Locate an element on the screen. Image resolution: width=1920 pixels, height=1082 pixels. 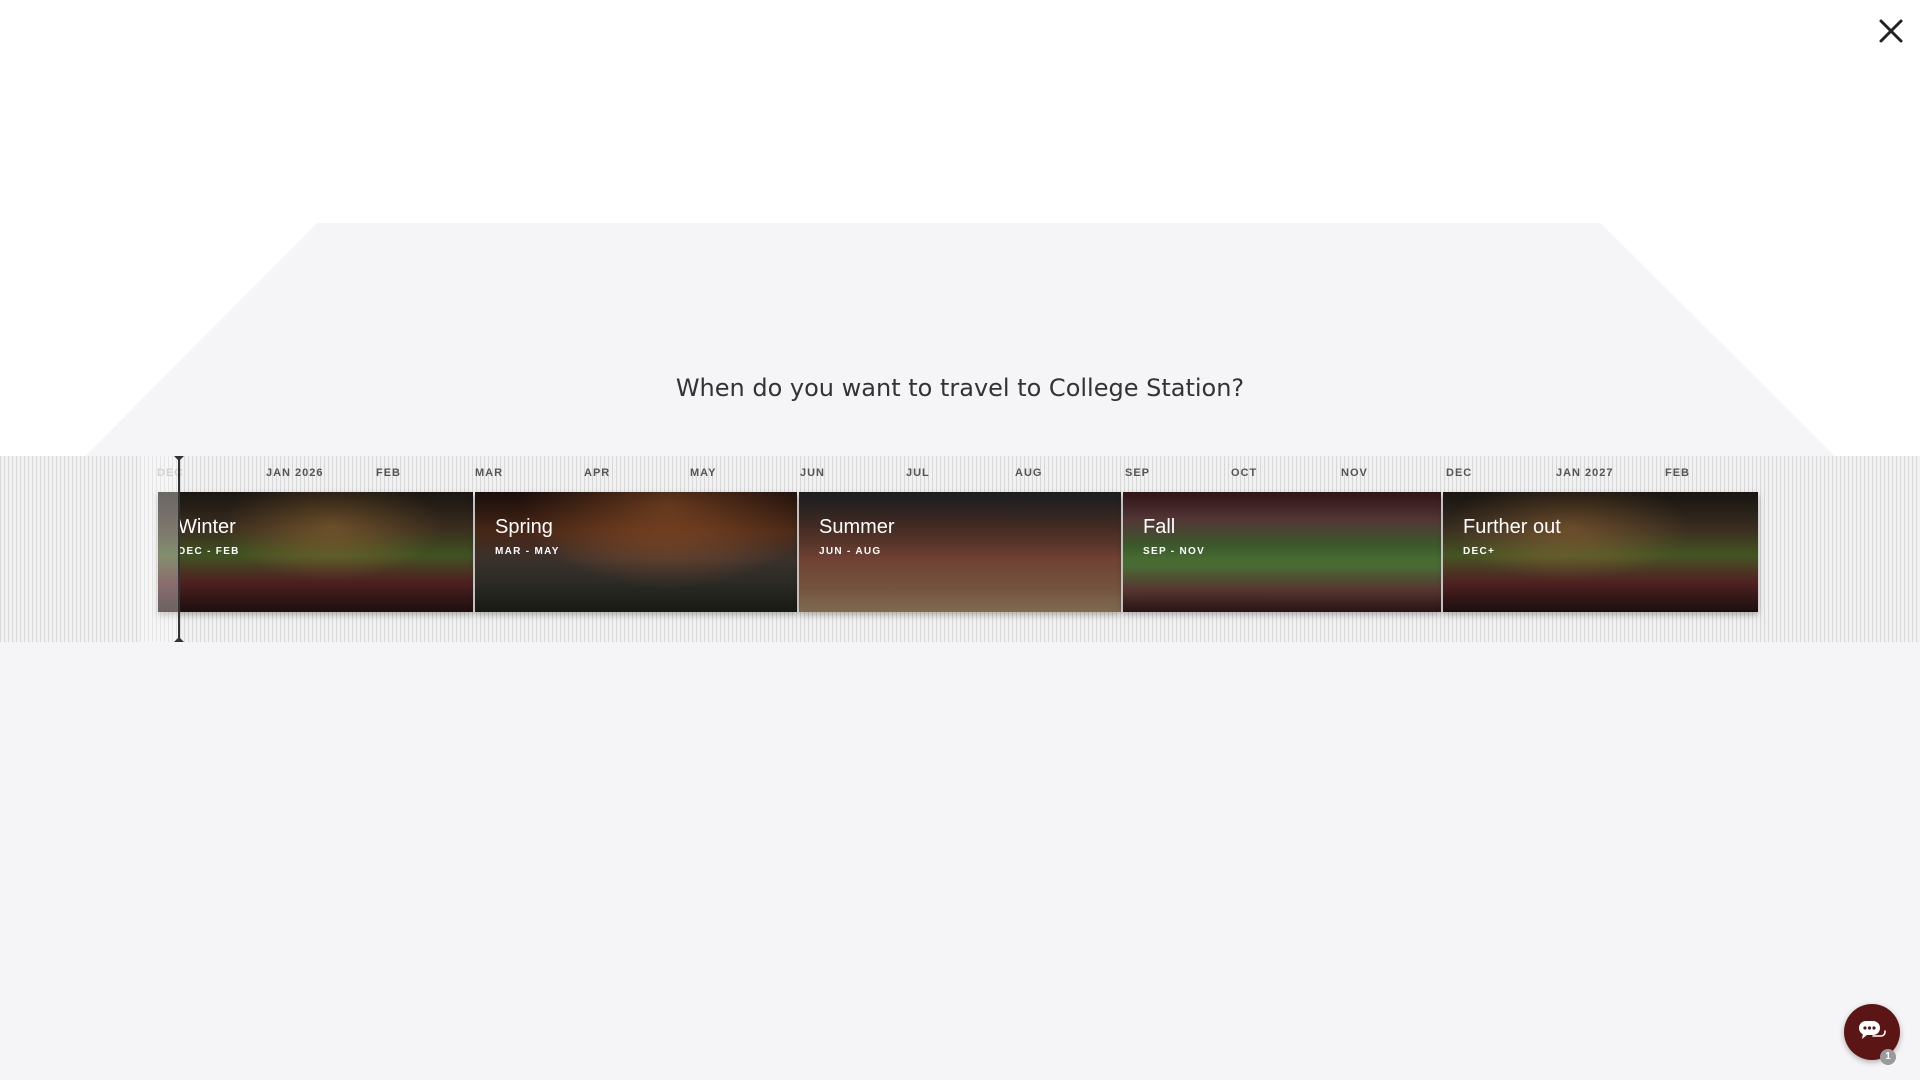
today-marker is located at coordinates (179, 549).